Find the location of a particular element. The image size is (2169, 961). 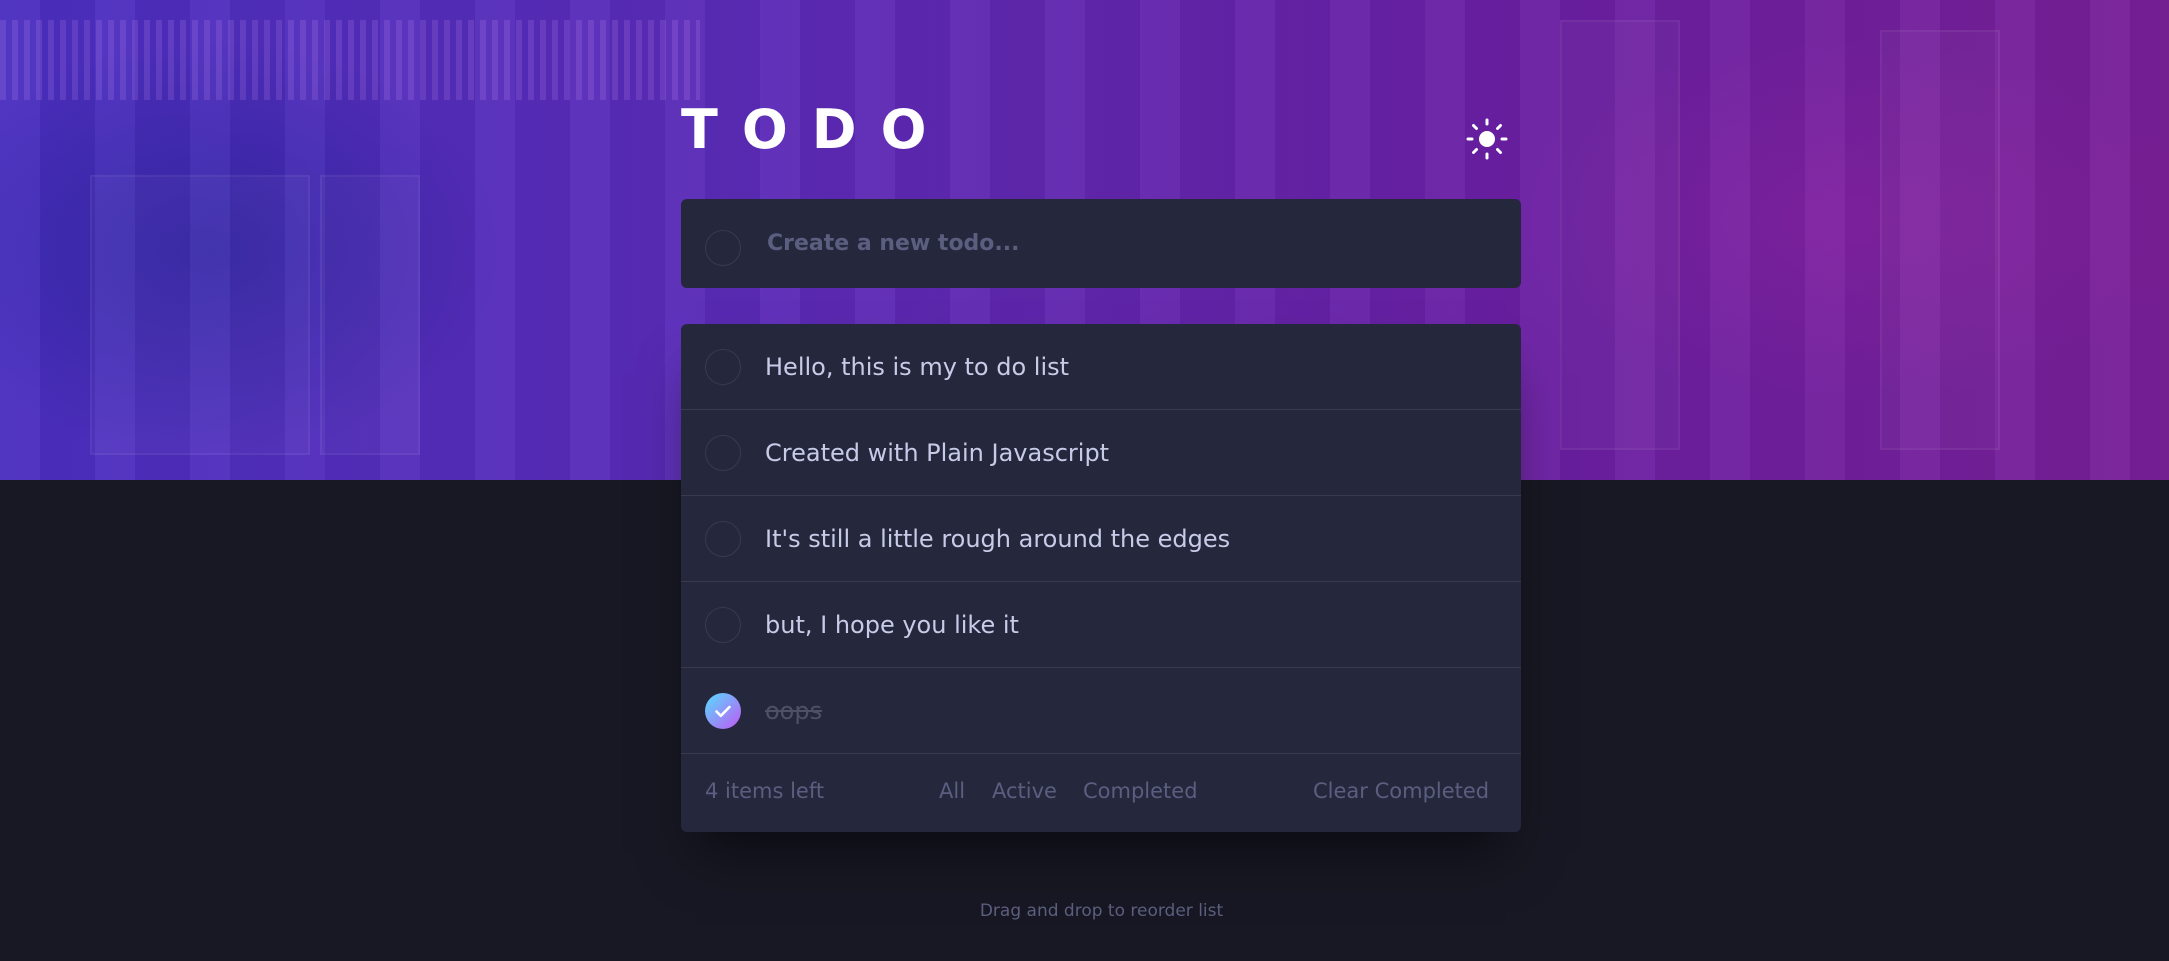

filter-completed: Completed is located at coordinates (1140, 791).